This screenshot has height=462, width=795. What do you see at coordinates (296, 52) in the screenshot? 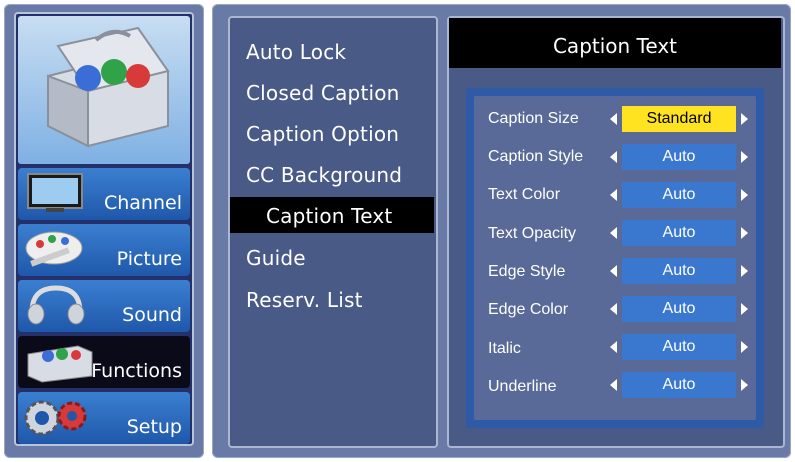
I see `menu-item-auto-lock: Auto Lock` at bounding box center [296, 52].